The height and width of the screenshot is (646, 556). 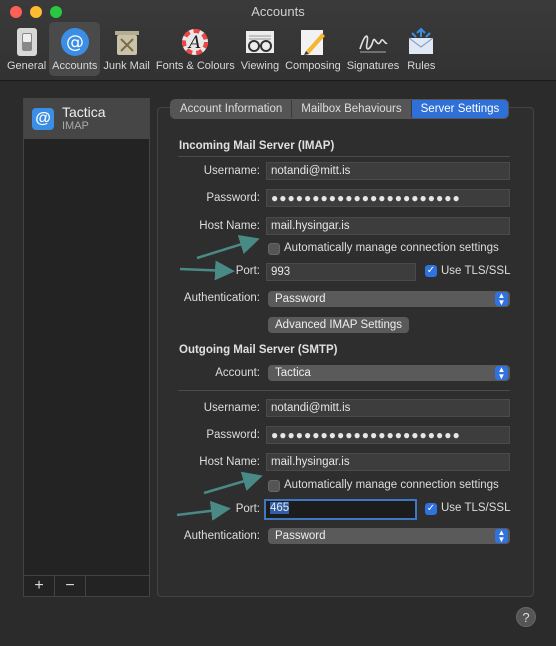 I want to click on annotation-arrows, so click(x=219, y=377).